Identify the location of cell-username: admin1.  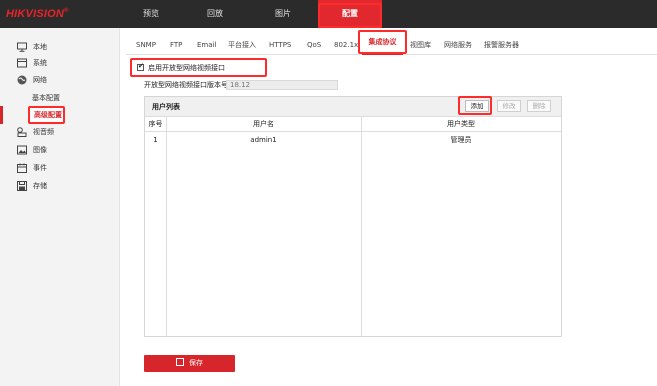
(263, 140).